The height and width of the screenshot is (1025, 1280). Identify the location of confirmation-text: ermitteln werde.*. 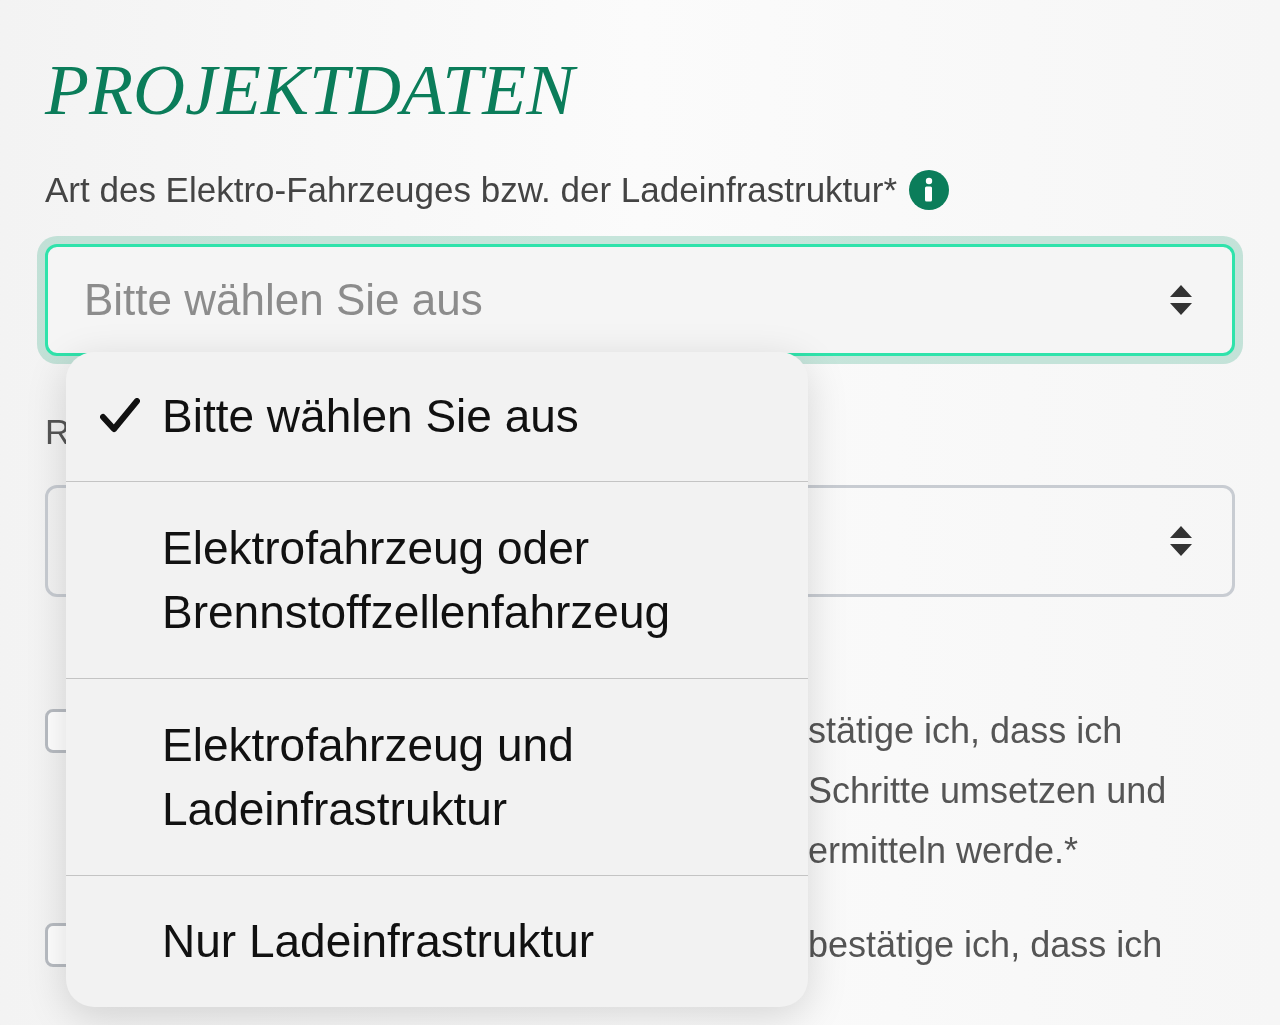
(943, 851).